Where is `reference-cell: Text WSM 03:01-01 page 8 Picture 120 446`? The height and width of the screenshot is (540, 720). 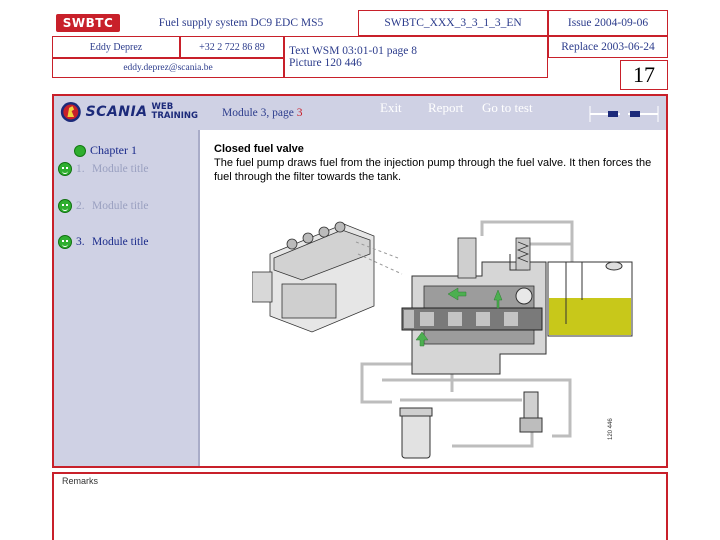
reference-cell: Text WSM 03:01-01 page 8 Picture 120 446 is located at coordinates (416, 57).